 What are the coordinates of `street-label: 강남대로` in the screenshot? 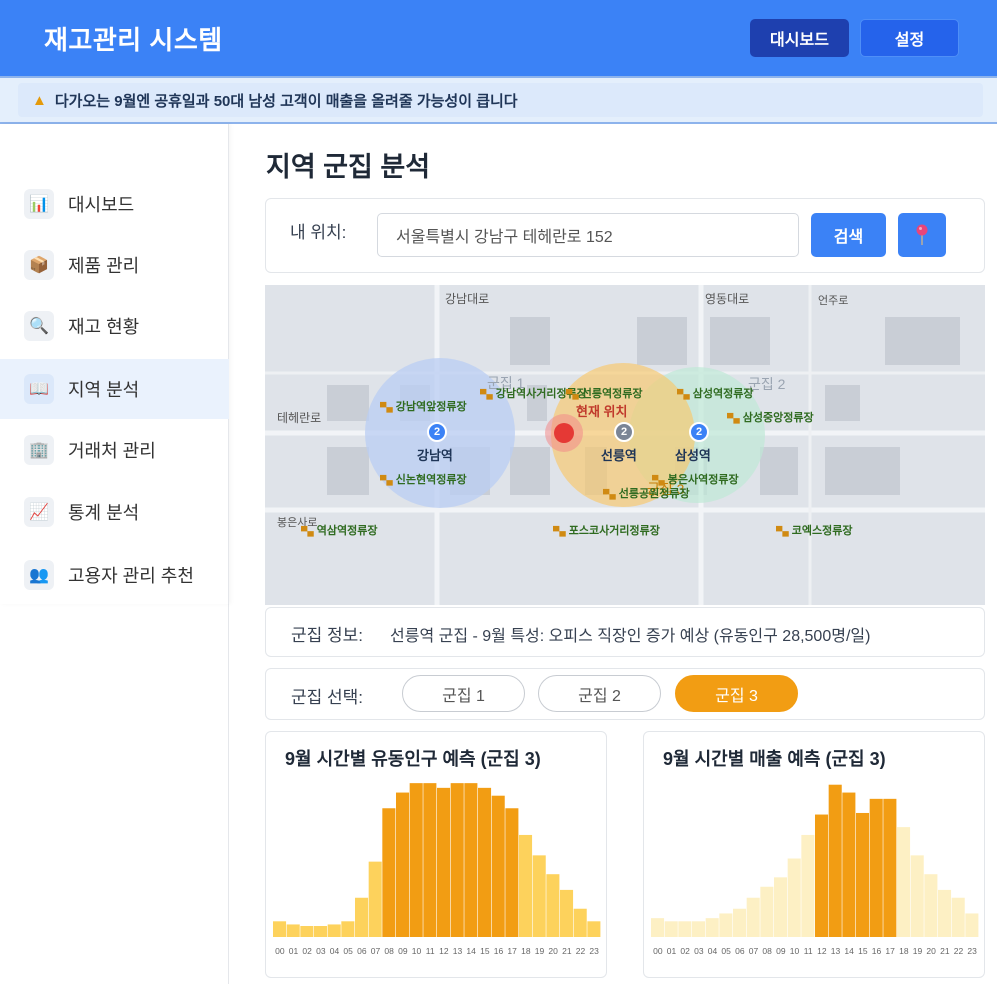 It's located at (467, 299).